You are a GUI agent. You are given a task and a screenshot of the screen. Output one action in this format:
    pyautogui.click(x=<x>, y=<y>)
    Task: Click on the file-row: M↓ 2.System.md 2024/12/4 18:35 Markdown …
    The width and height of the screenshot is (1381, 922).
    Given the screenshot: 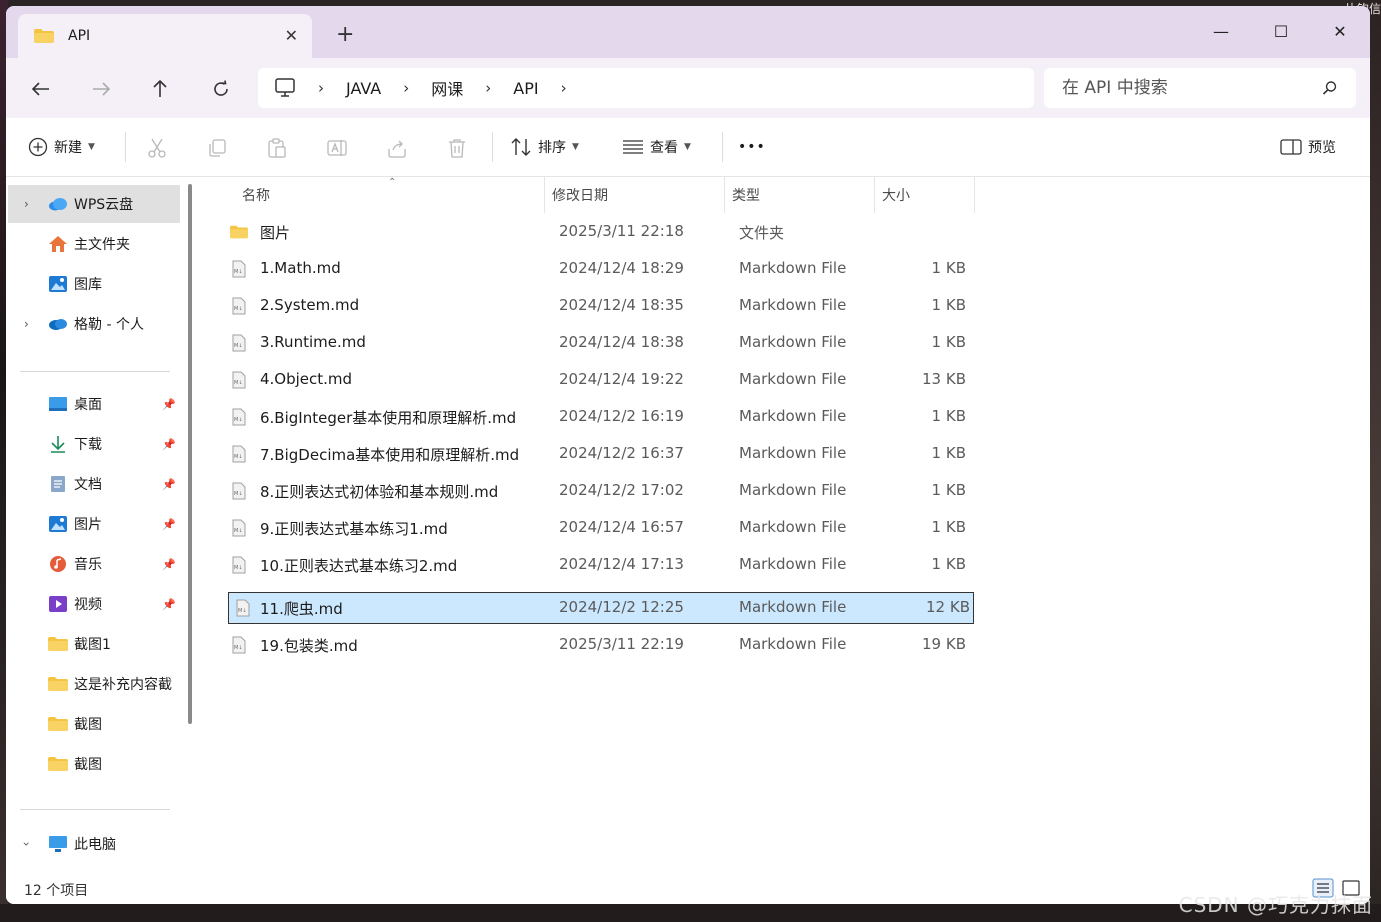 What is the action you would take?
    pyautogui.click(x=597, y=306)
    